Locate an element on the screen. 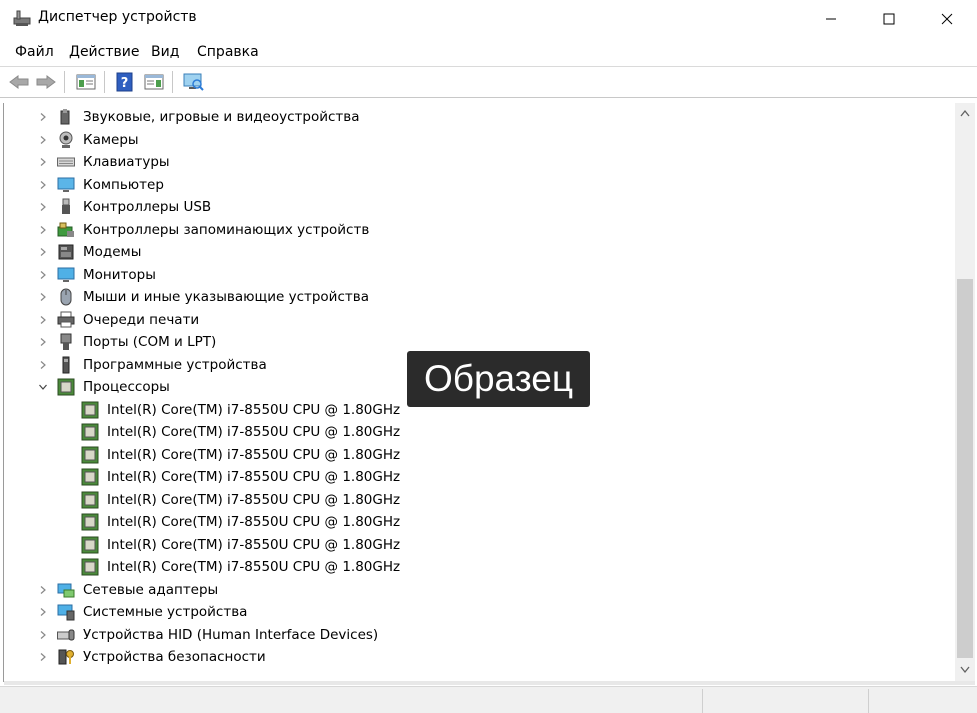  tree-category: Звуковые, игровые и видеоустройства is located at coordinates (474, 117).